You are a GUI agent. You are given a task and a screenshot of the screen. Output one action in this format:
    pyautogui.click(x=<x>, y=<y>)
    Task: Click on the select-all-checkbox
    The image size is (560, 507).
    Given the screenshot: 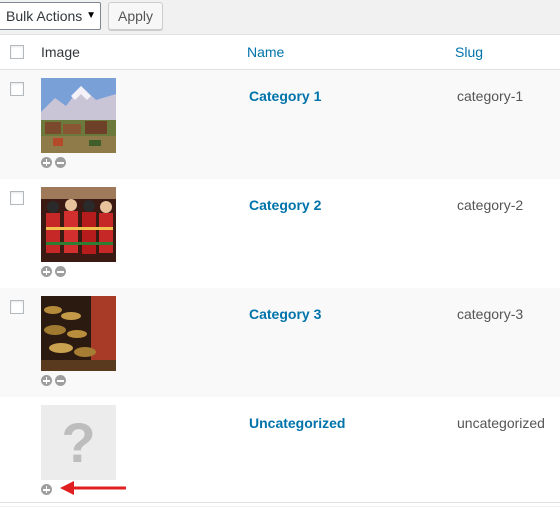 What is the action you would take?
    pyautogui.click(x=17, y=52)
    